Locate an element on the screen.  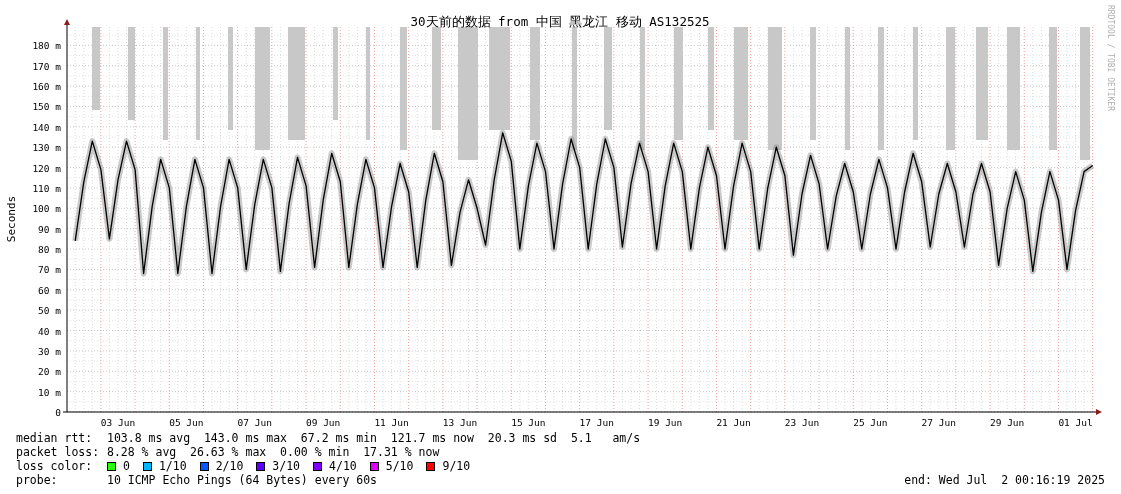
y-tick-label: 120 m is located at coordinates (46, 168).